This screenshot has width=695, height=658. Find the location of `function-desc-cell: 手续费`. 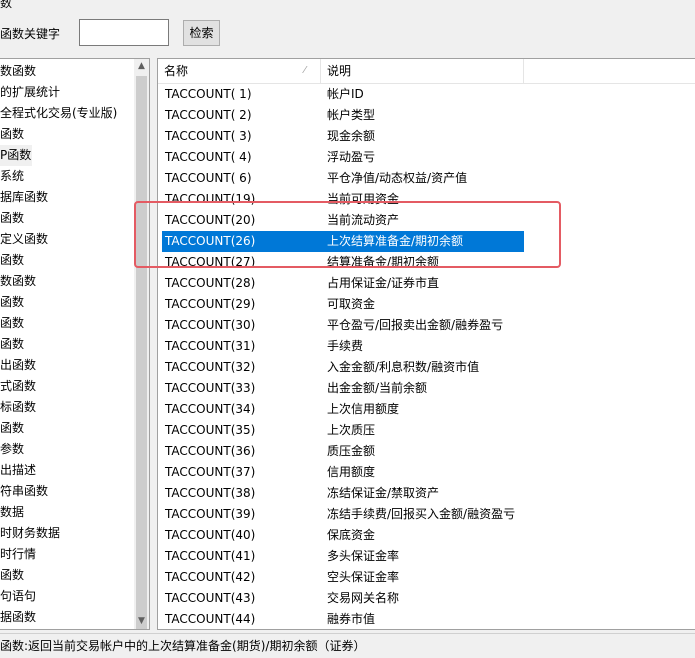

function-desc-cell: 手续费 is located at coordinates (345, 346).